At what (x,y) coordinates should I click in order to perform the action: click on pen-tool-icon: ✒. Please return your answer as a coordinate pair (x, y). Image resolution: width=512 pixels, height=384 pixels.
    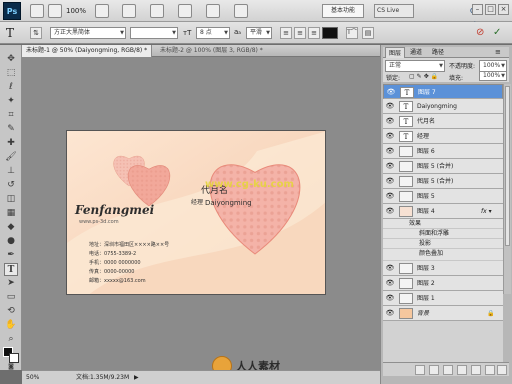
    Looking at the image, I should click on (11, 255).